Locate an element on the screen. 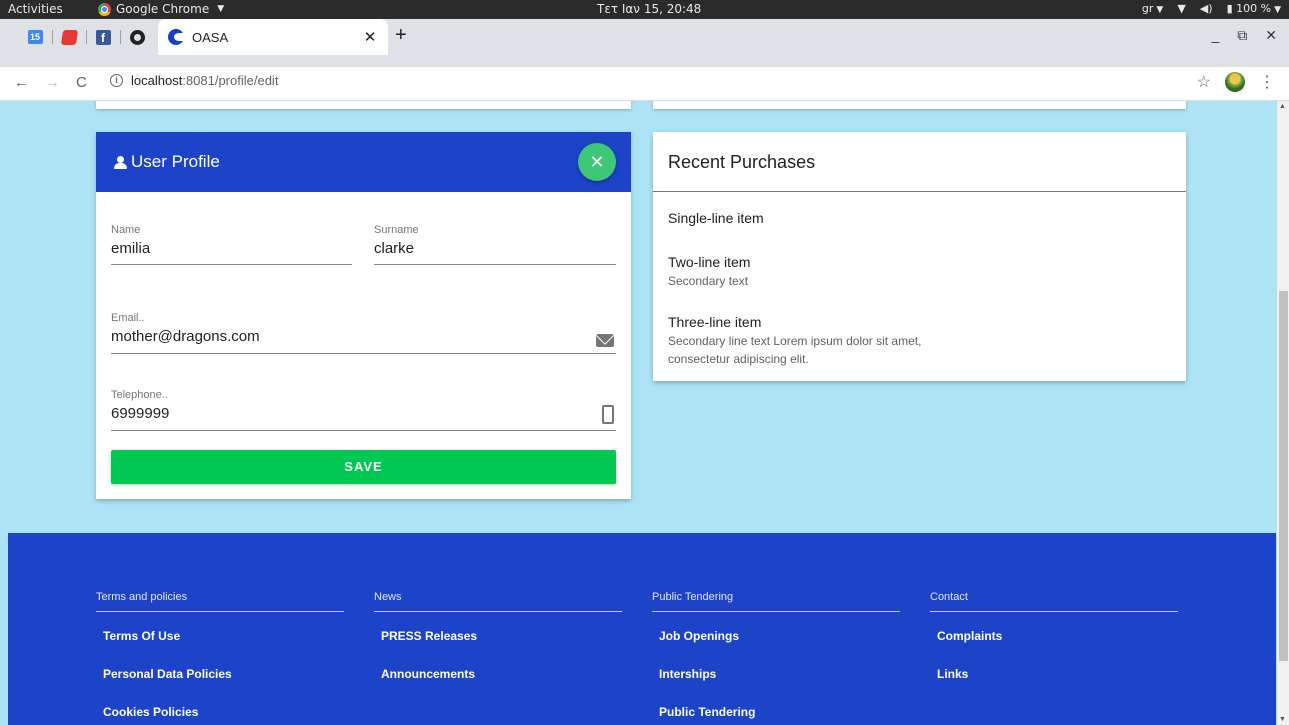 The width and height of the screenshot is (1289, 725). footer-link-interships: Interships is located at coordinates (684, 674).